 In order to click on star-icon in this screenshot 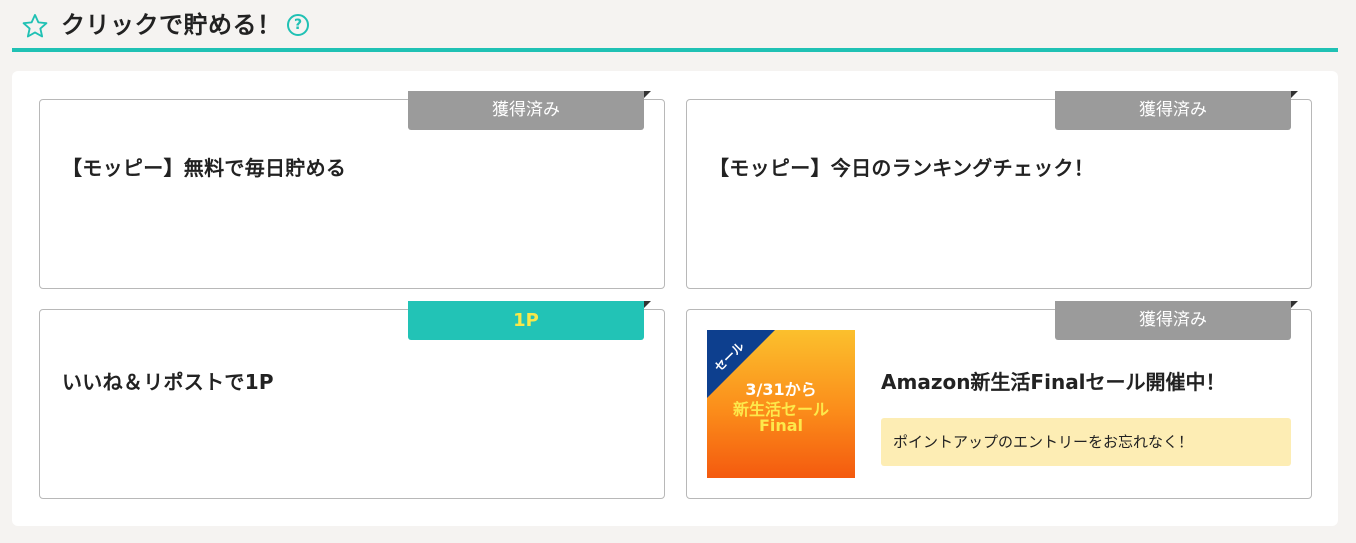, I will do `click(35, 25)`.